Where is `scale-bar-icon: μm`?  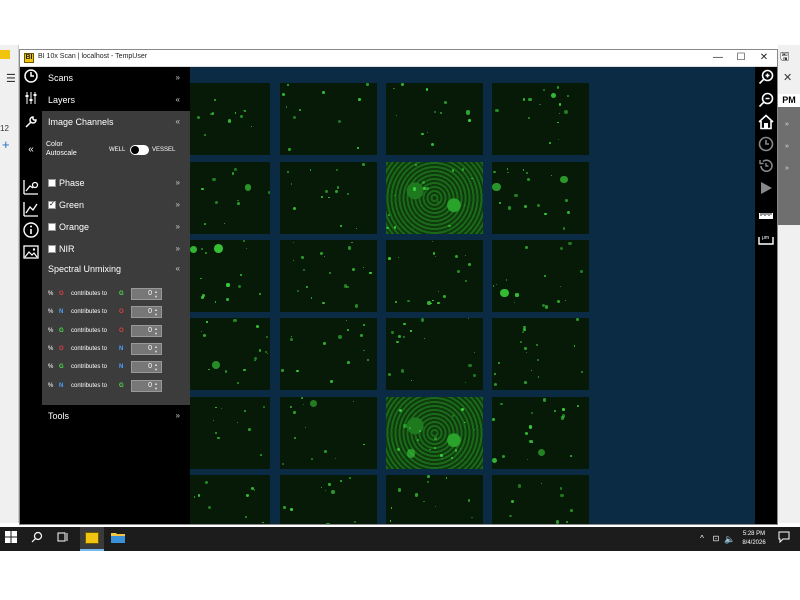 scale-bar-icon: μm is located at coordinates (766, 240).